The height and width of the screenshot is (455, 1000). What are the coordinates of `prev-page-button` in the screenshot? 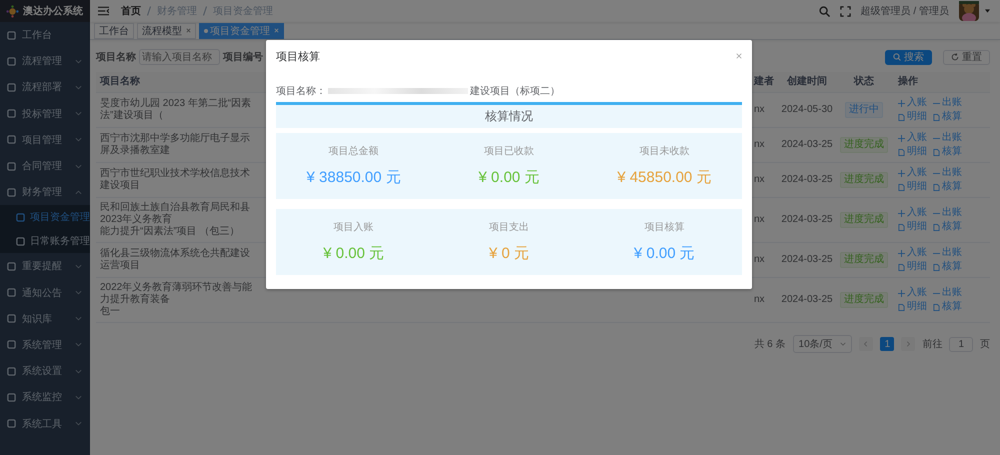 It's located at (866, 344).